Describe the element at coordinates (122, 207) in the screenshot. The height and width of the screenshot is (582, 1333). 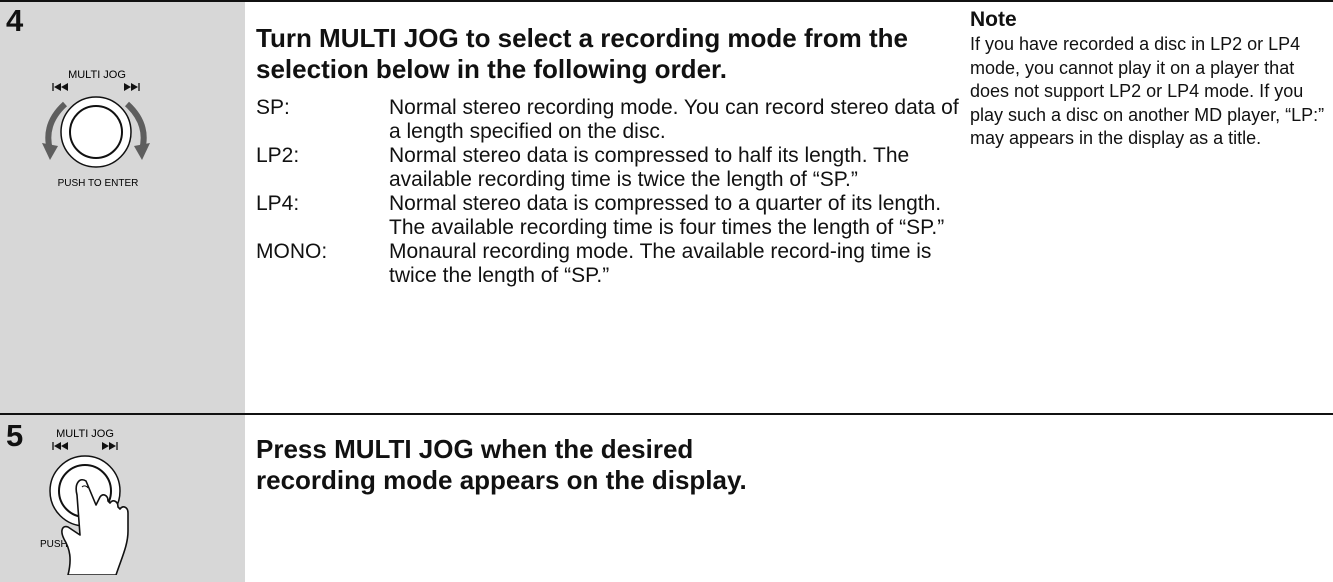
I see `step-4-panel` at that location.